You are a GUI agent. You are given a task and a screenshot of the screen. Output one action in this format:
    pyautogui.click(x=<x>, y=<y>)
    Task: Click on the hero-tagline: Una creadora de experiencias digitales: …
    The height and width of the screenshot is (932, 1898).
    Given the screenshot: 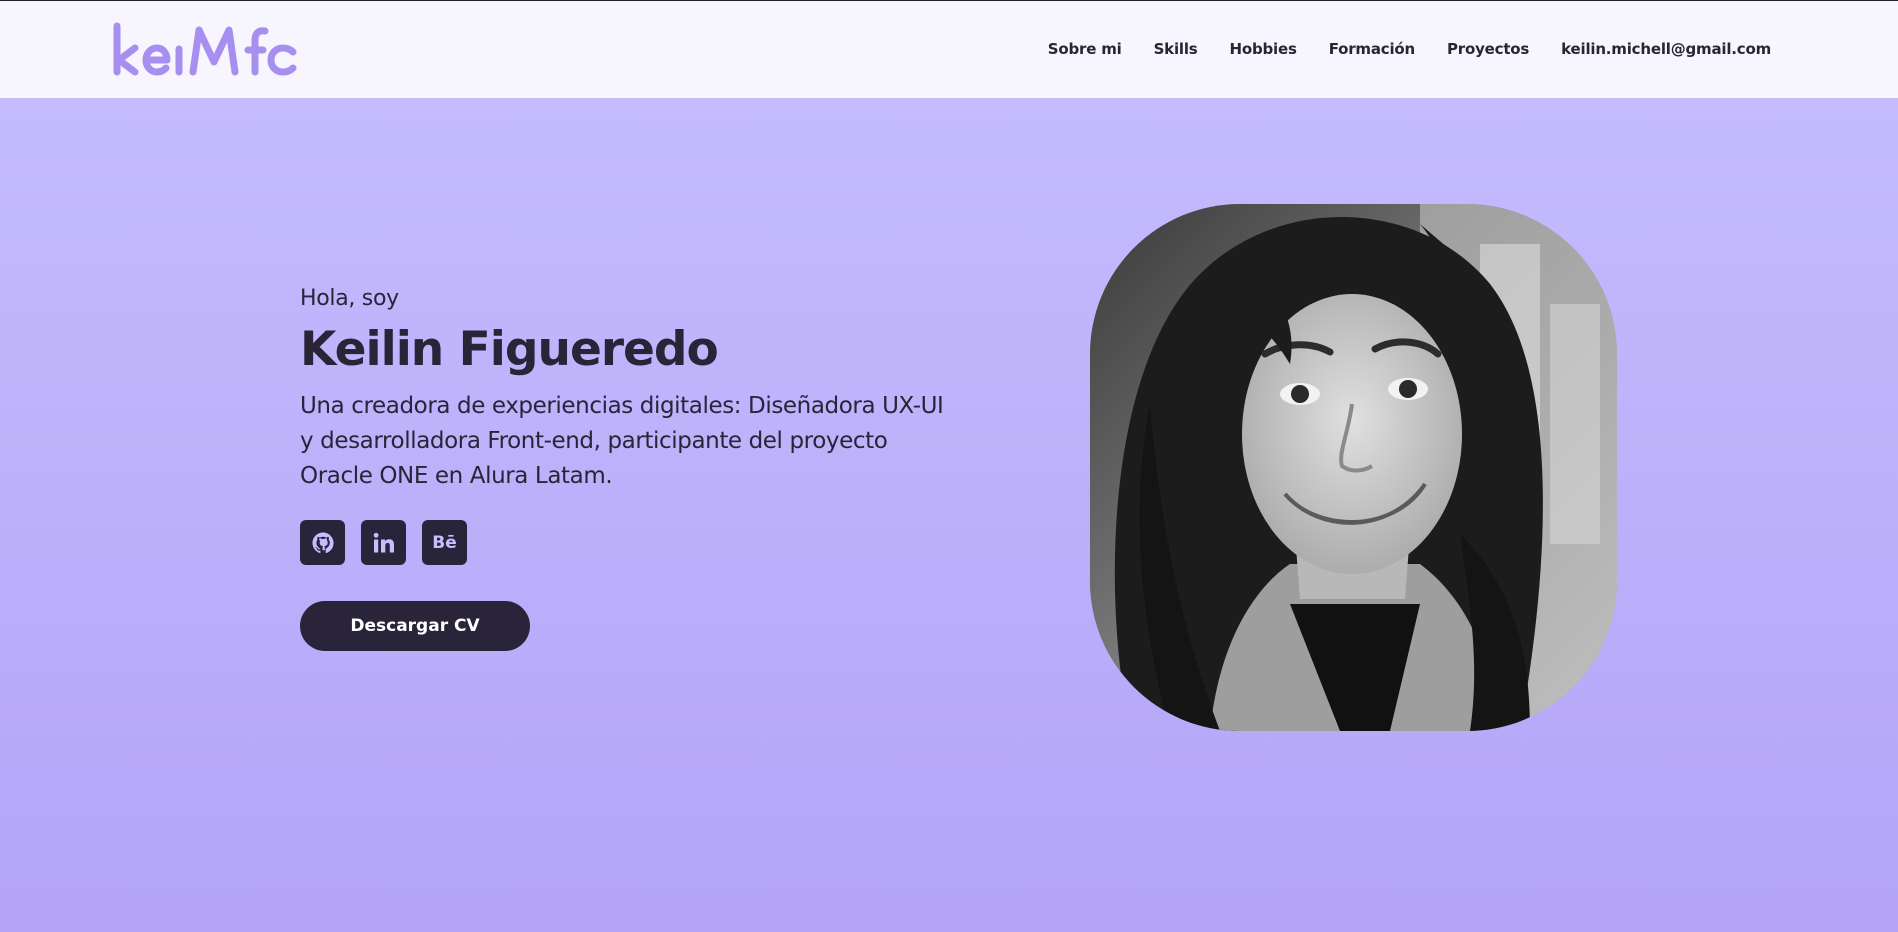 What is the action you would take?
    pyautogui.click(x=622, y=441)
    